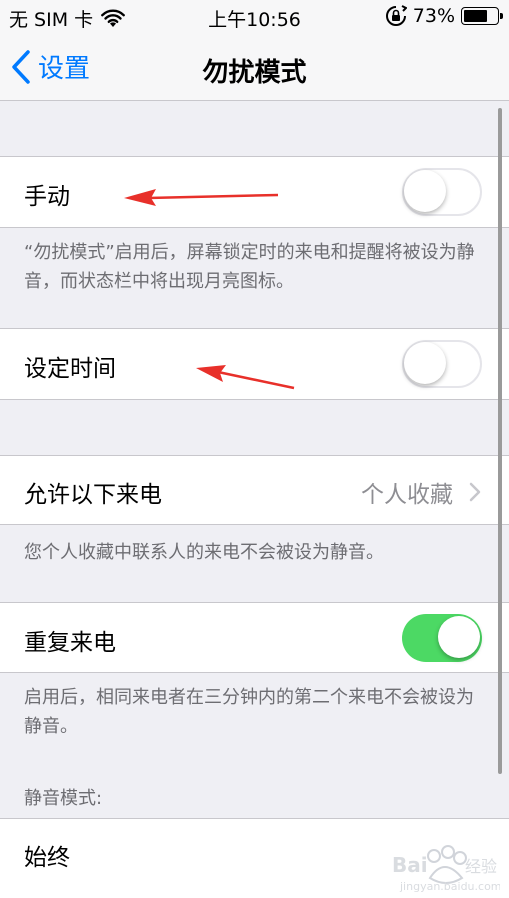 This screenshot has height=898, width=509. Describe the element at coordinates (407, 495) in the screenshot. I see `allow-calls-value: 个人收藏` at that location.